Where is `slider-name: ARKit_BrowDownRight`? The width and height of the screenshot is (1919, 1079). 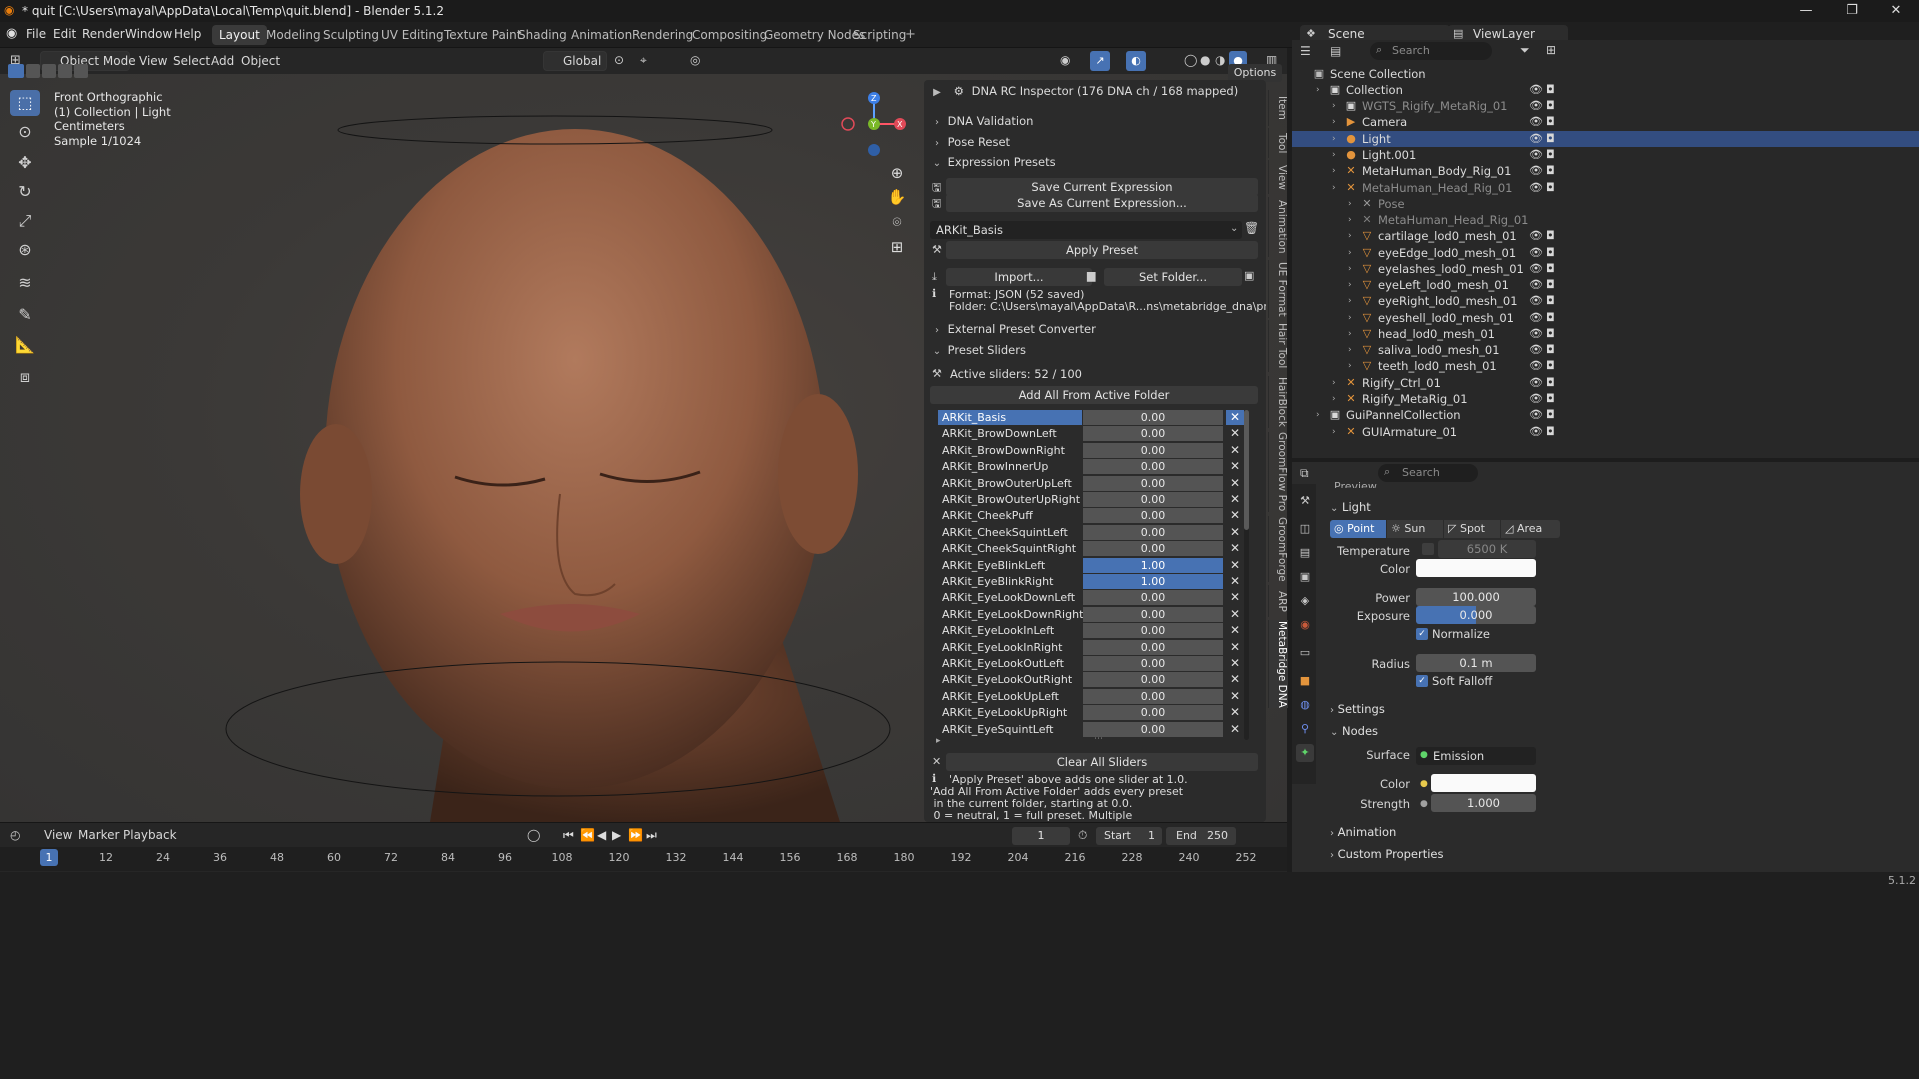 slider-name: ARKit_BrowDownRight is located at coordinates (1010, 450).